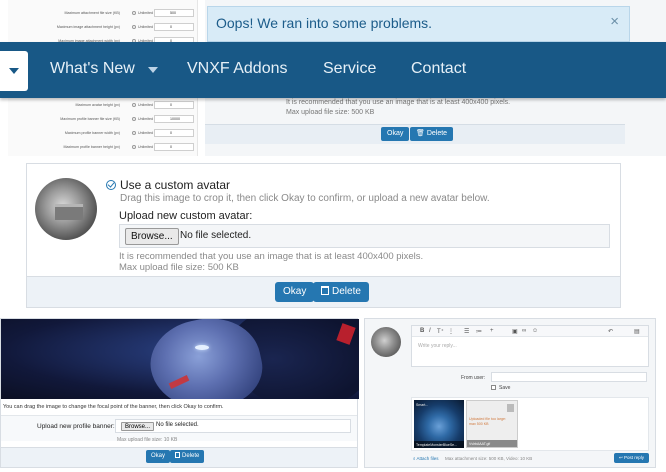 The width and height of the screenshot is (666, 472). I want to click on more-options-icon: ⋮, so click(451, 331).